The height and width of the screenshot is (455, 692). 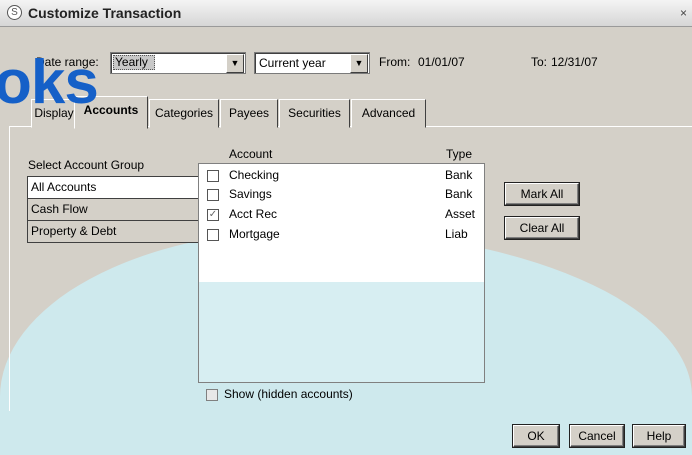 What do you see at coordinates (113, 187) in the screenshot?
I see `group-item-all-accounts: All Accounts` at bounding box center [113, 187].